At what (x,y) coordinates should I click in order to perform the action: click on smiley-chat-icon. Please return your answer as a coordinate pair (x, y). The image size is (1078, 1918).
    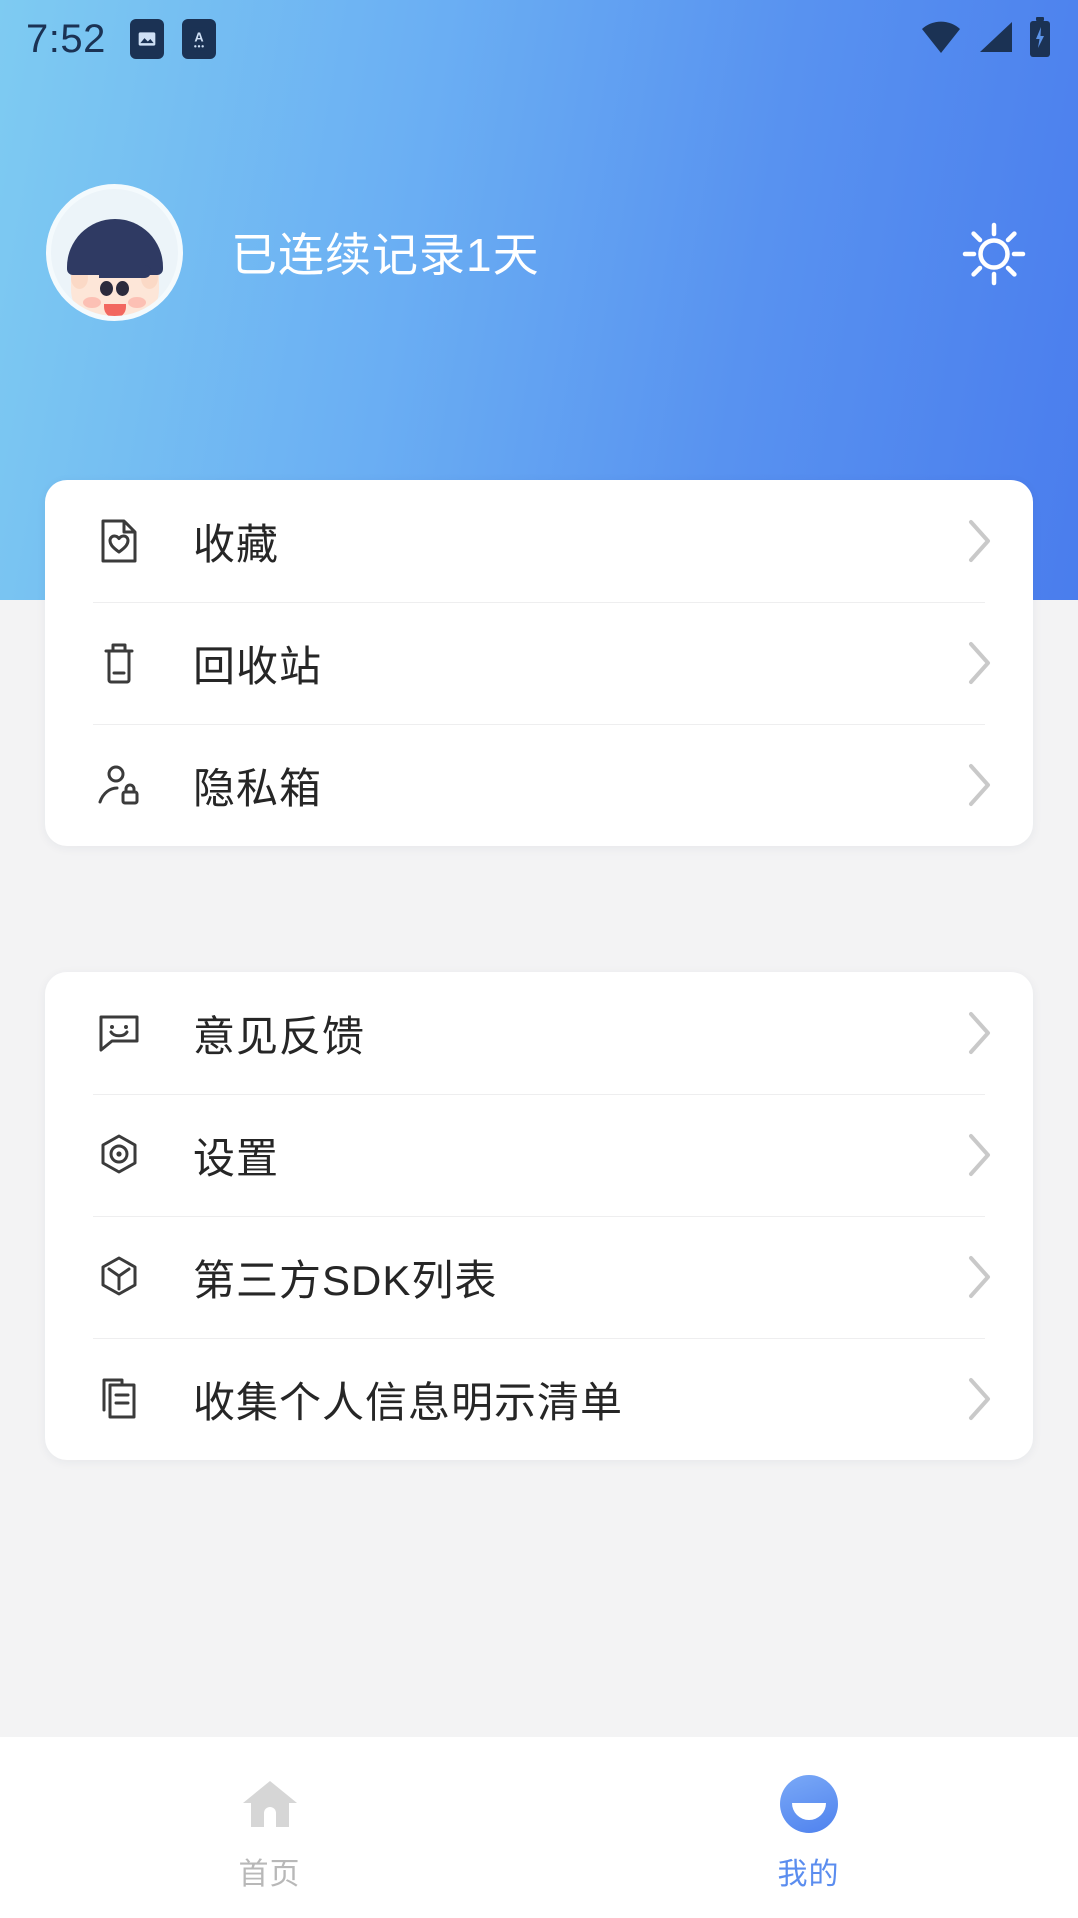
    Looking at the image, I should click on (119, 1033).